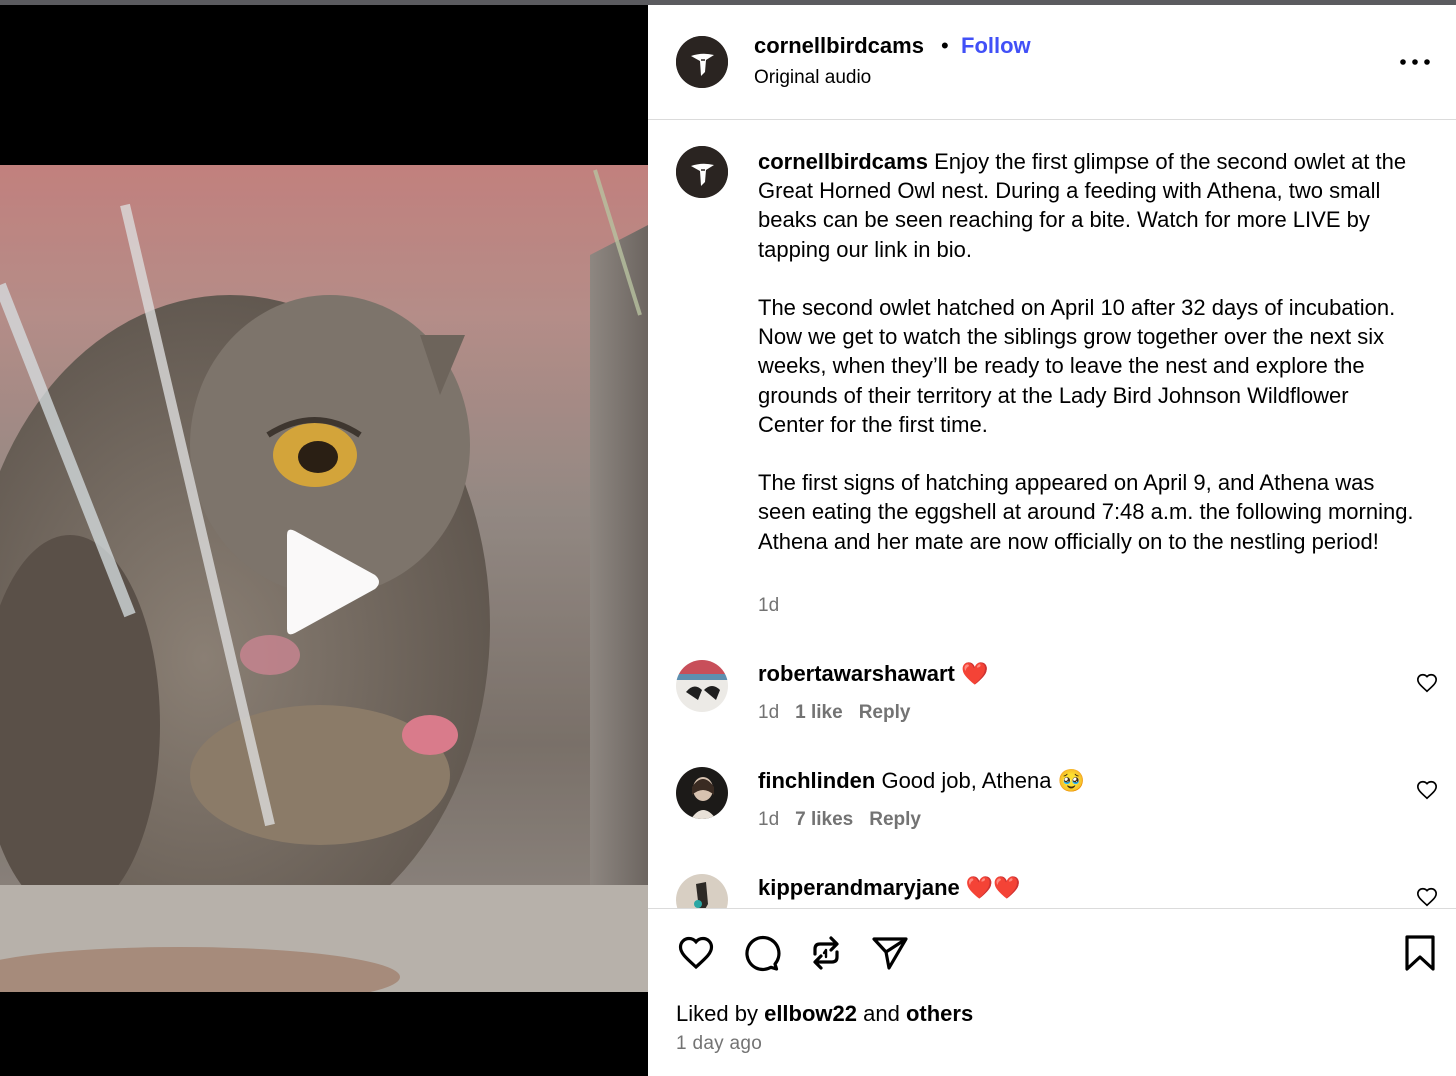  Describe the element at coordinates (1052, 891) in the screenshot. I see `comment-item: kipperandmaryjane ❤️❤️` at that location.